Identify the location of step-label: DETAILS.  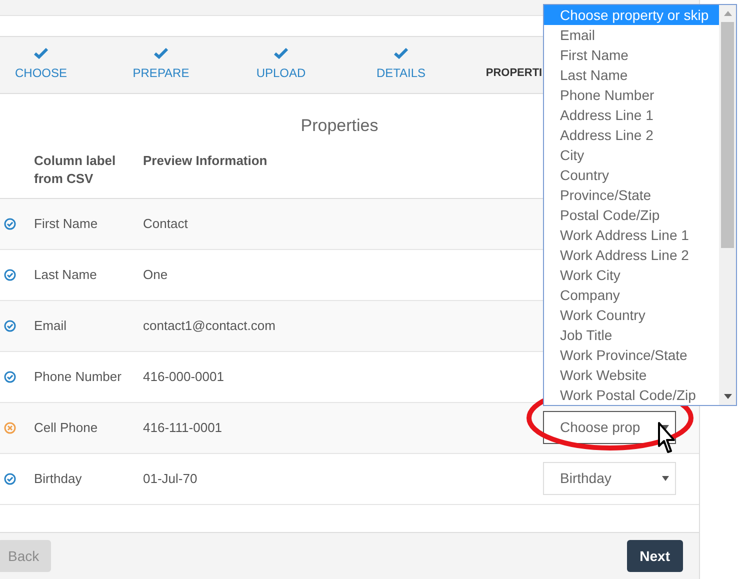
(401, 73).